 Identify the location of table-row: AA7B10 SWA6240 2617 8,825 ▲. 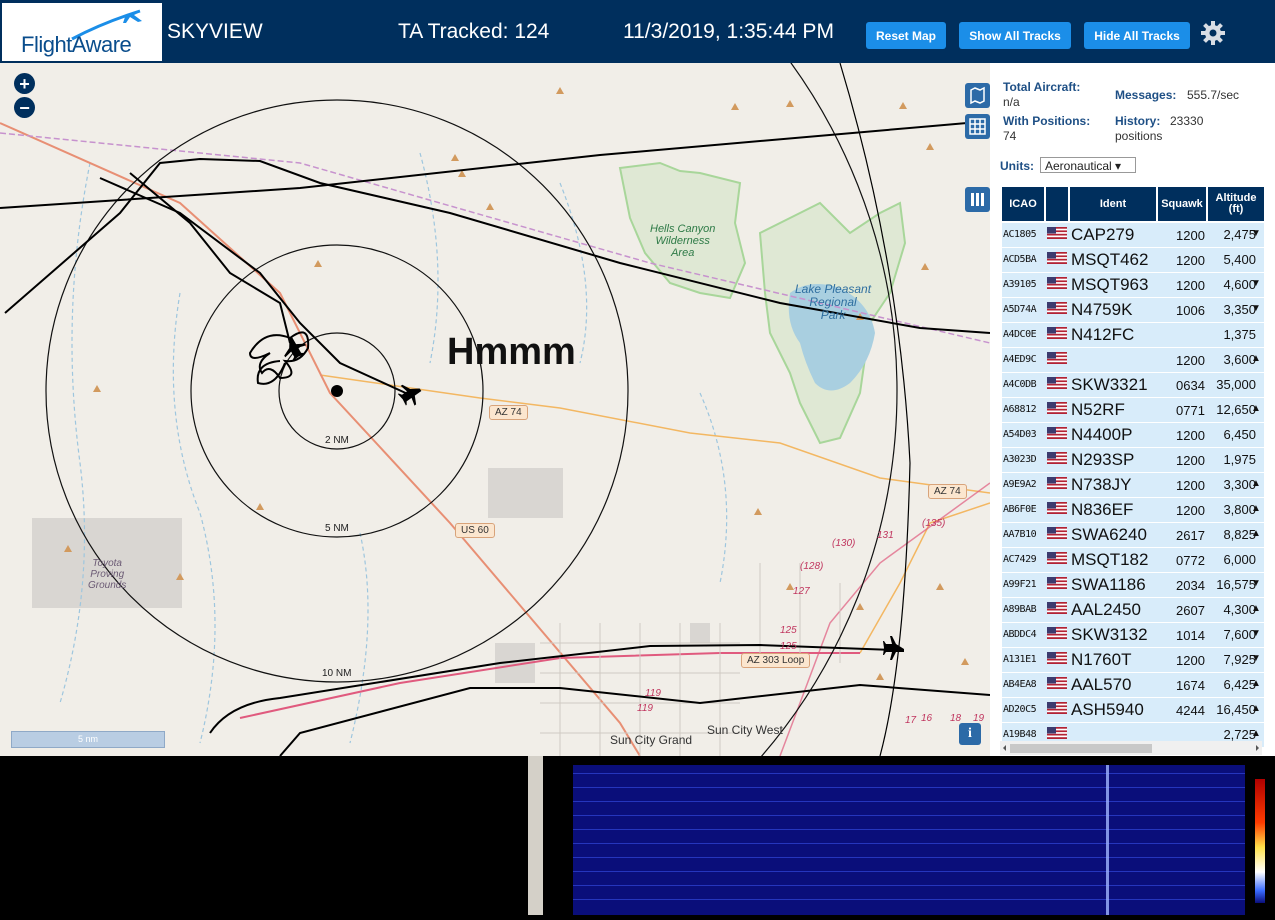
(1133, 535).